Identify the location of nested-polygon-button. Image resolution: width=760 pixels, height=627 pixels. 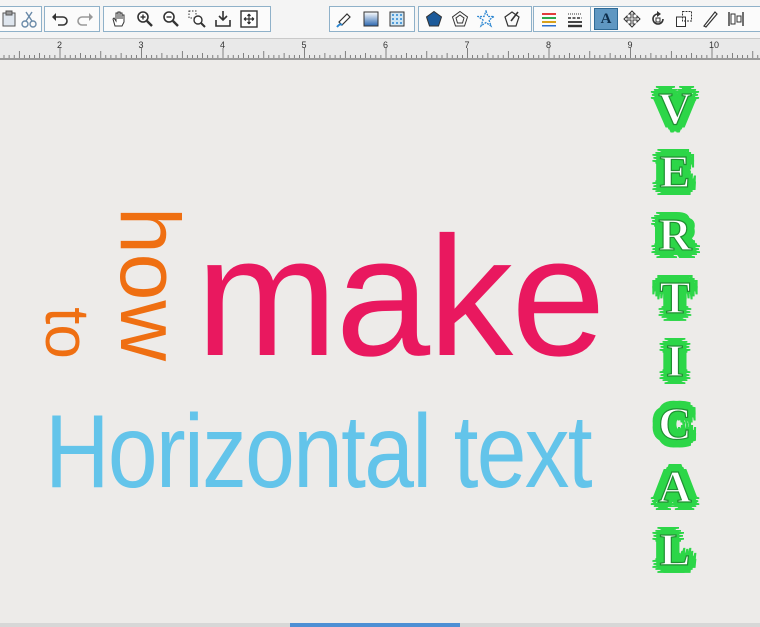
(460, 19).